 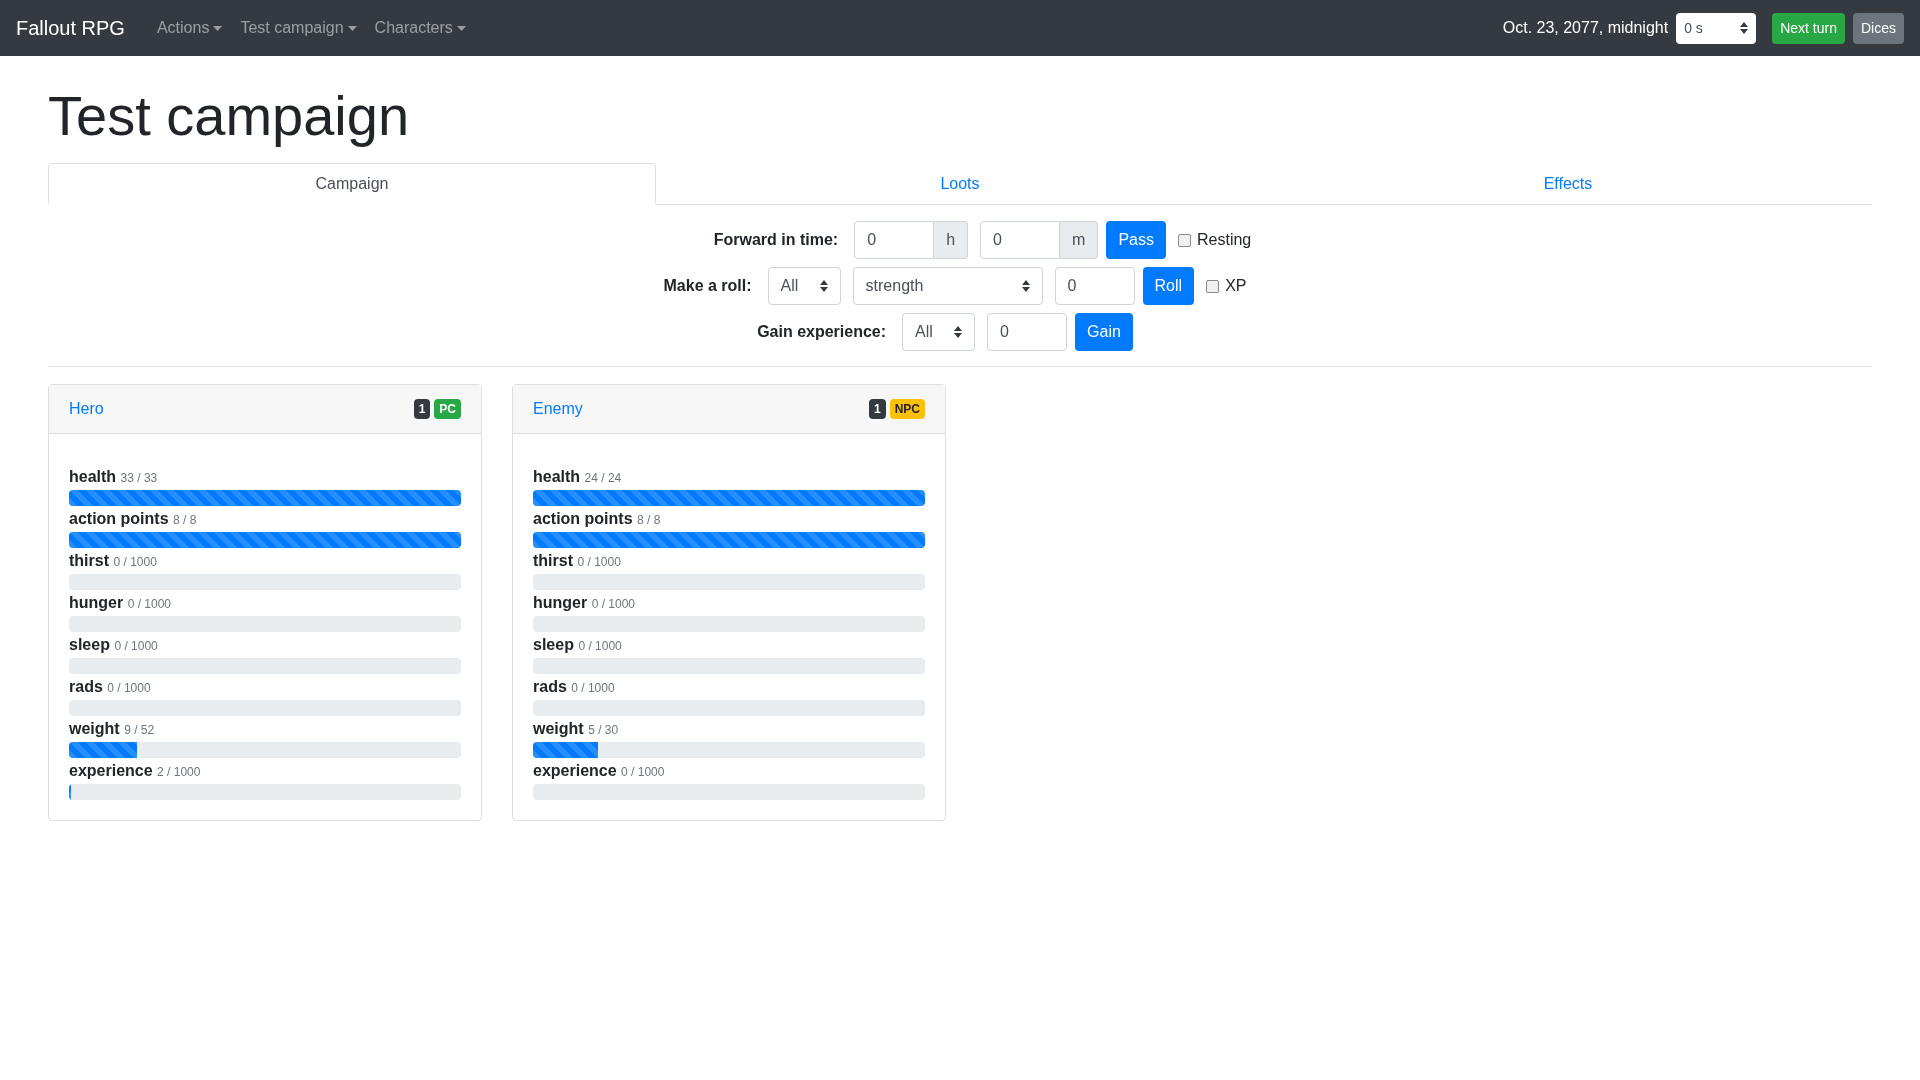 I want to click on tab: Effects, so click(x=1568, y=184).